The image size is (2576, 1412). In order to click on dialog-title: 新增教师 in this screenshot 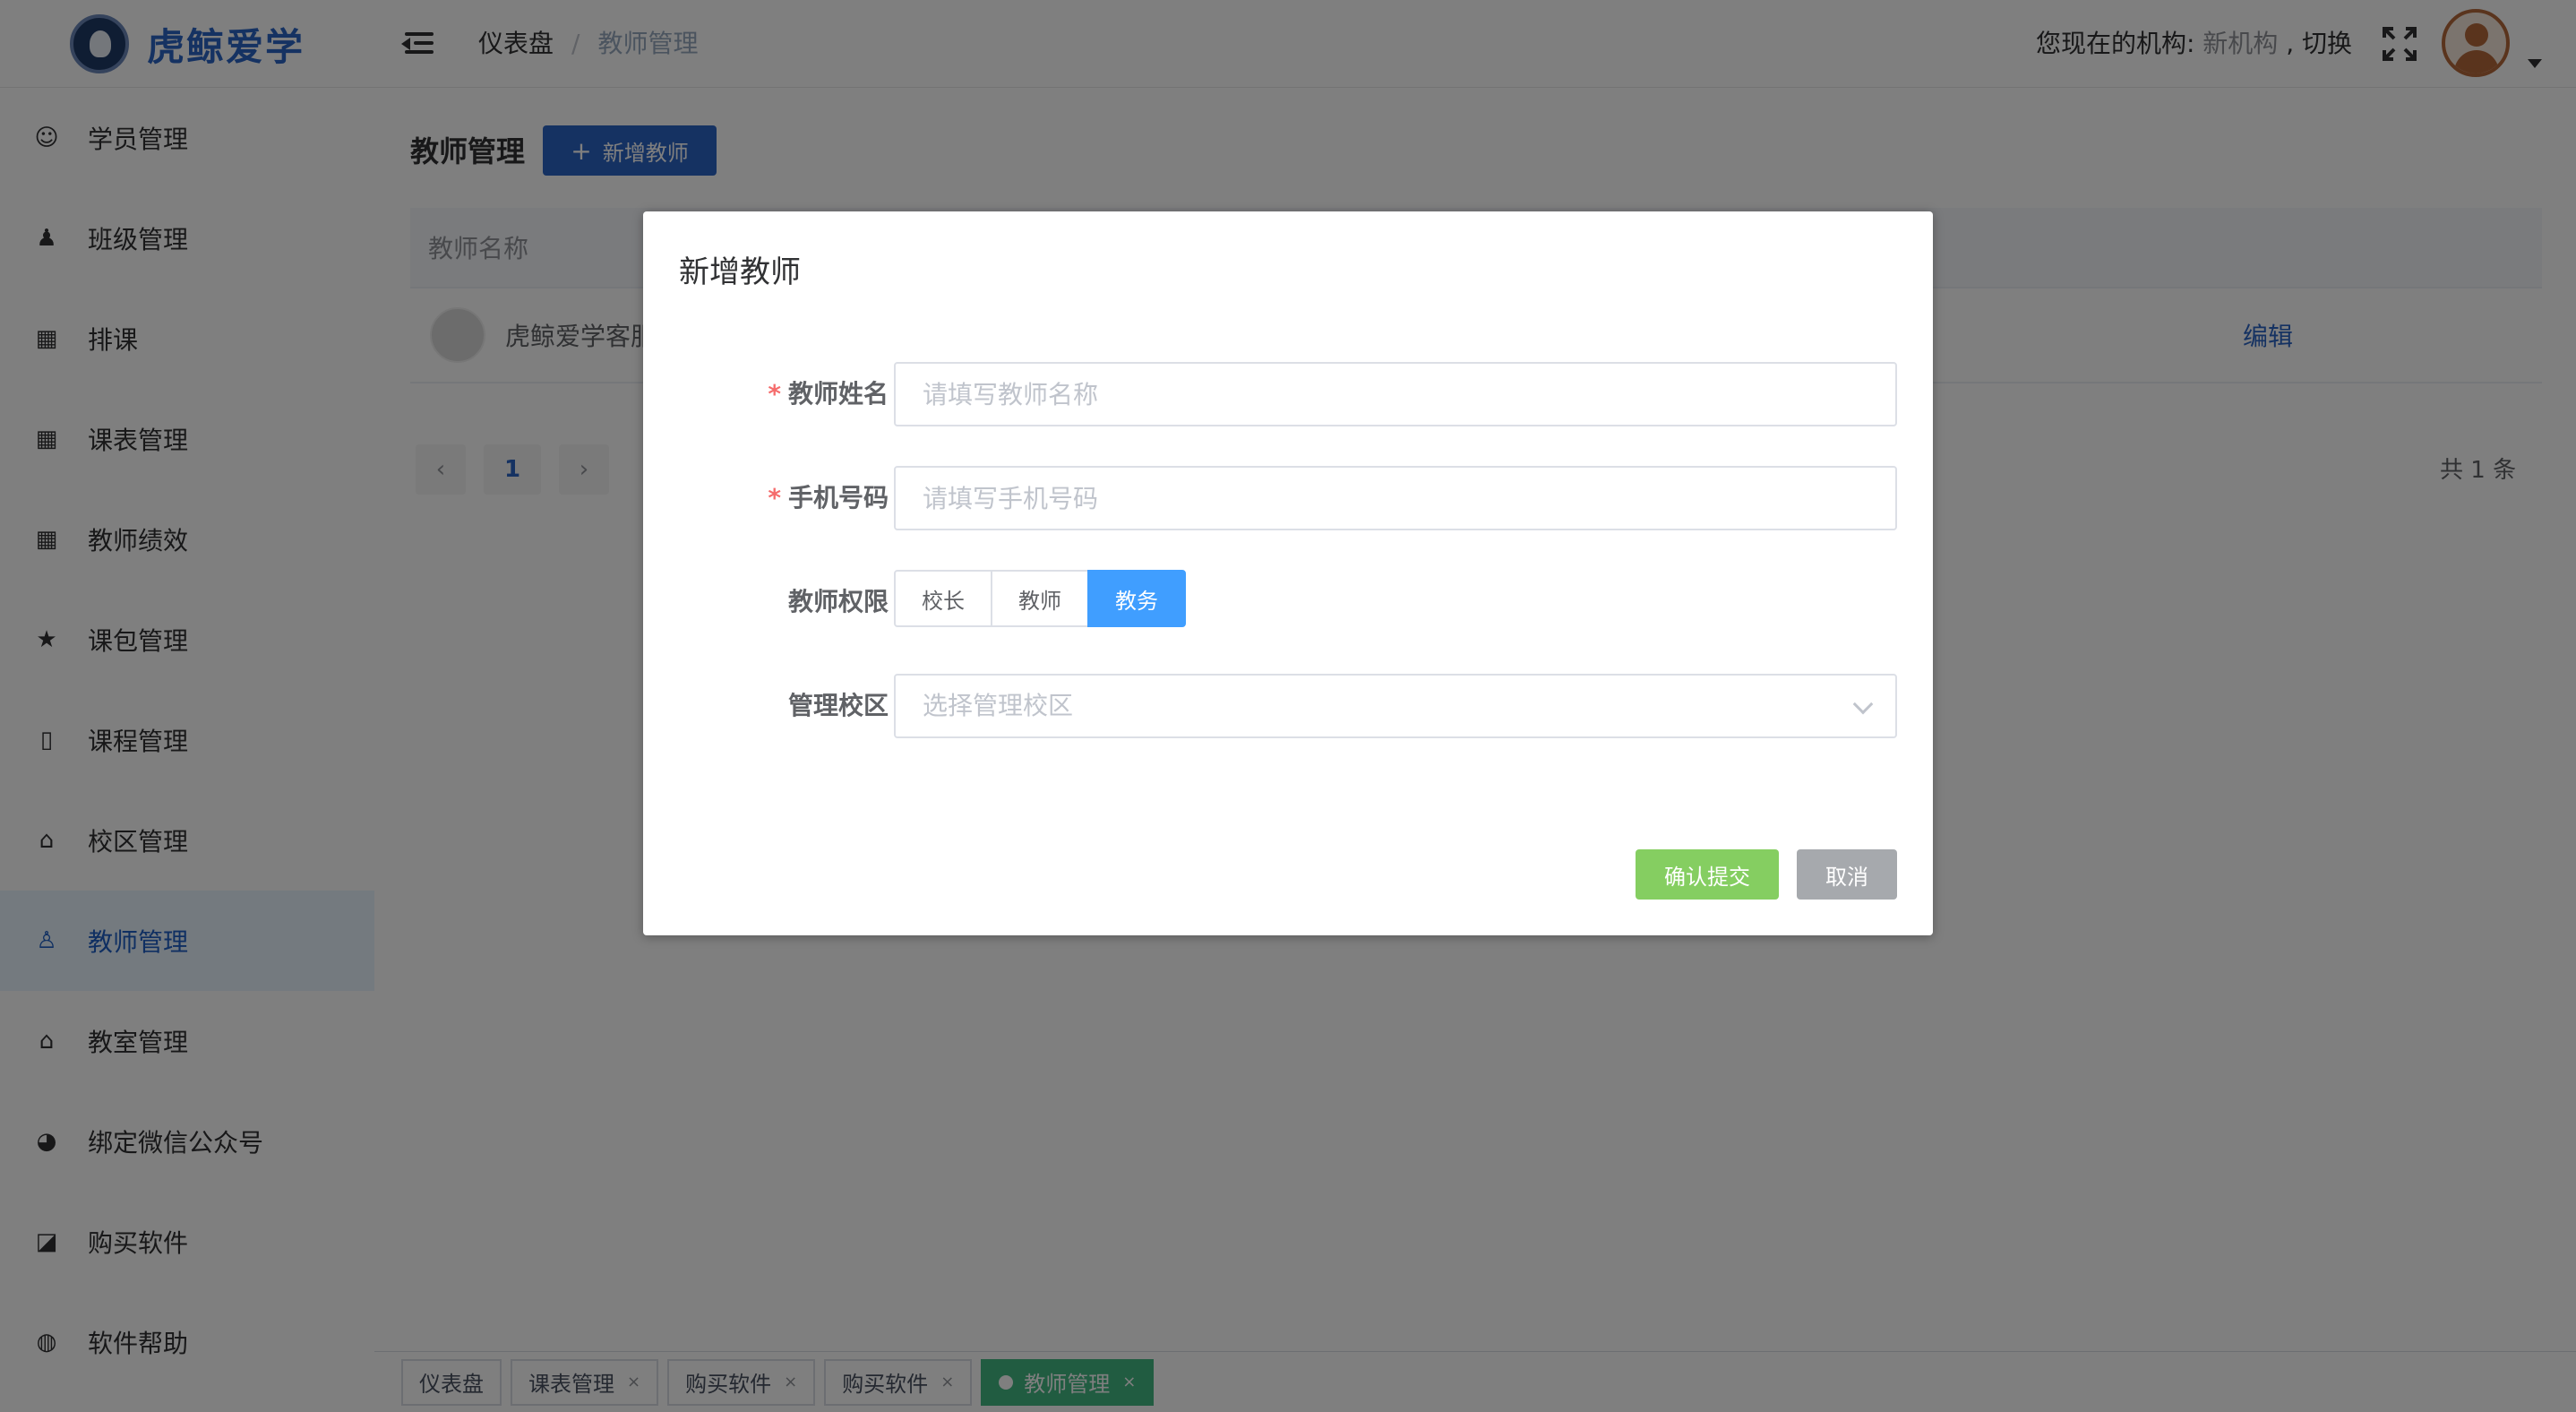, I will do `click(740, 272)`.